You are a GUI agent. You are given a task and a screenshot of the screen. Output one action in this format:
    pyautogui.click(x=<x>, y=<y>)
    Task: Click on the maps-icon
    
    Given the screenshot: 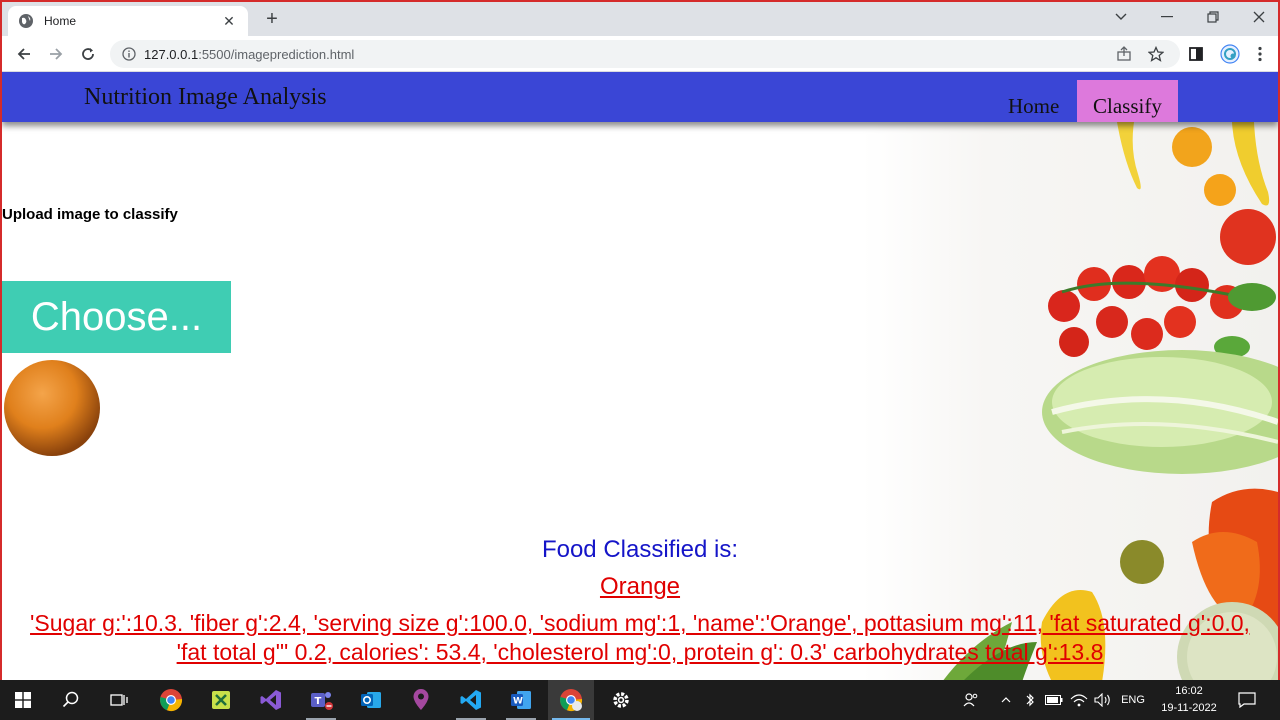 What is the action you would take?
    pyautogui.click(x=421, y=700)
    